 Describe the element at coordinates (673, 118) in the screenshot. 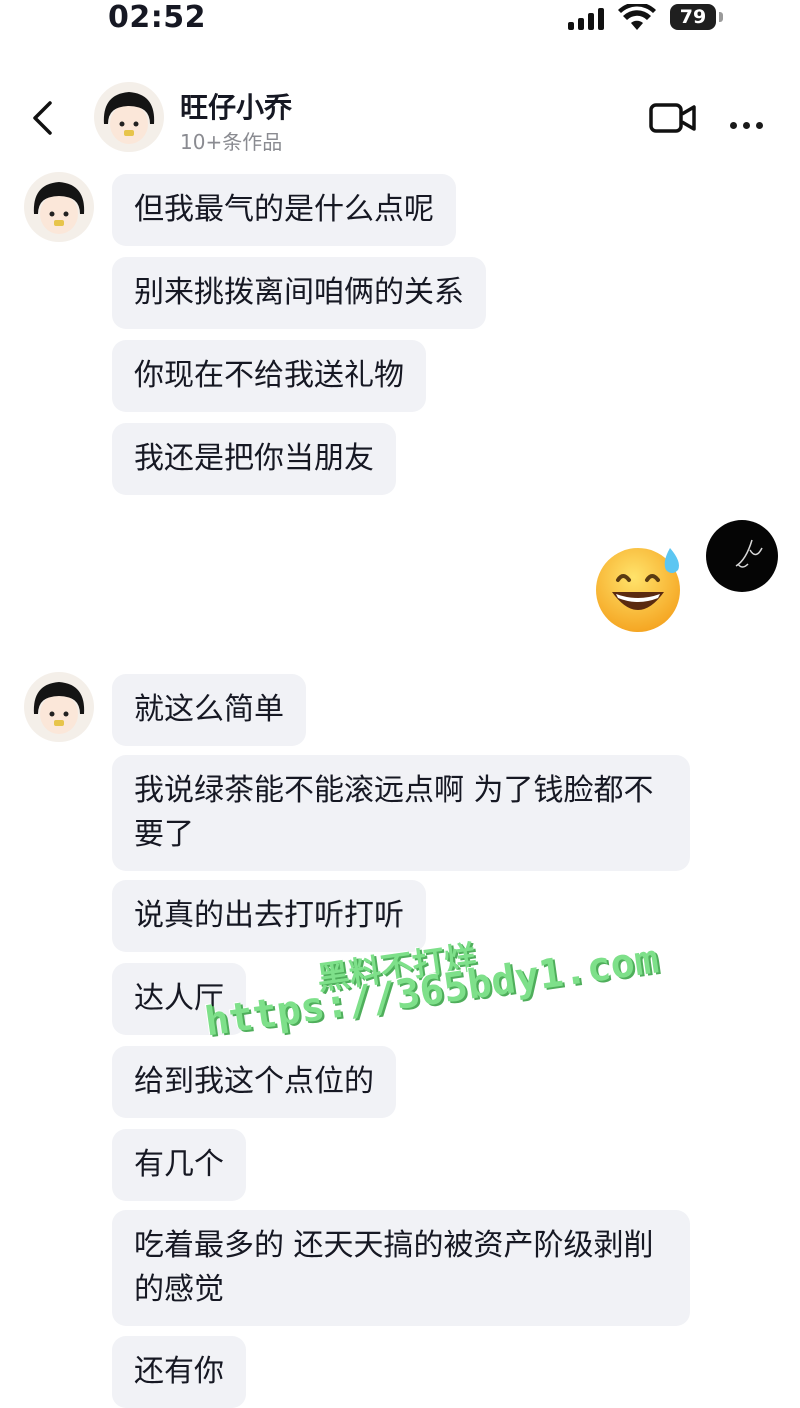

I see `video-call-icon` at that location.